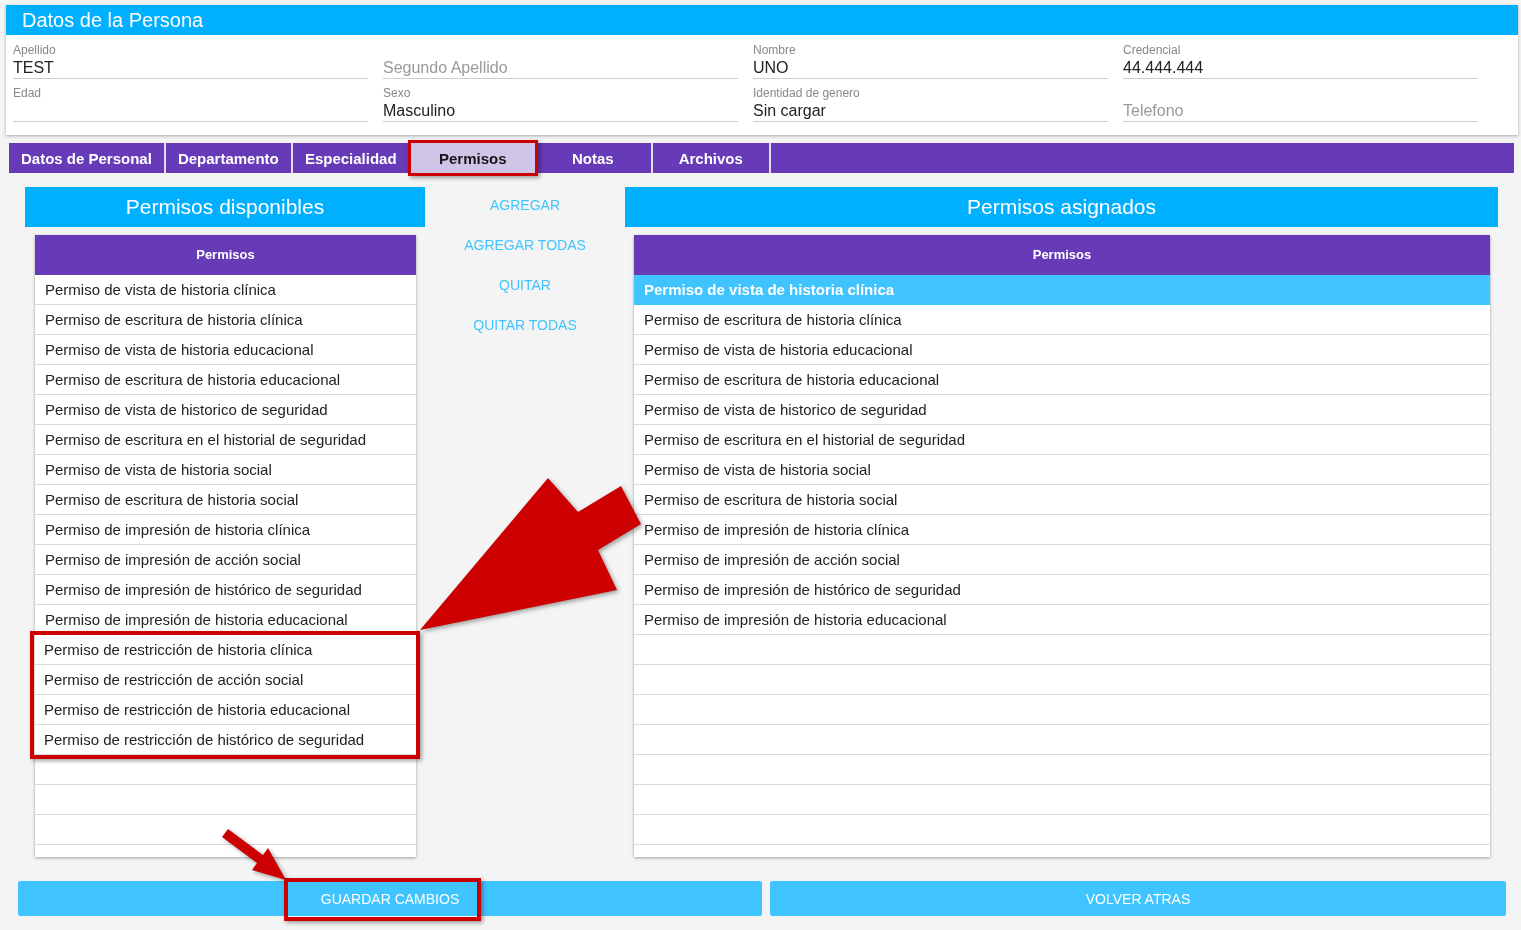 The width and height of the screenshot is (1521, 930). What do you see at coordinates (253, 854) in the screenshot?
I see `annotation-arrow` at bounding box center [253, 854].